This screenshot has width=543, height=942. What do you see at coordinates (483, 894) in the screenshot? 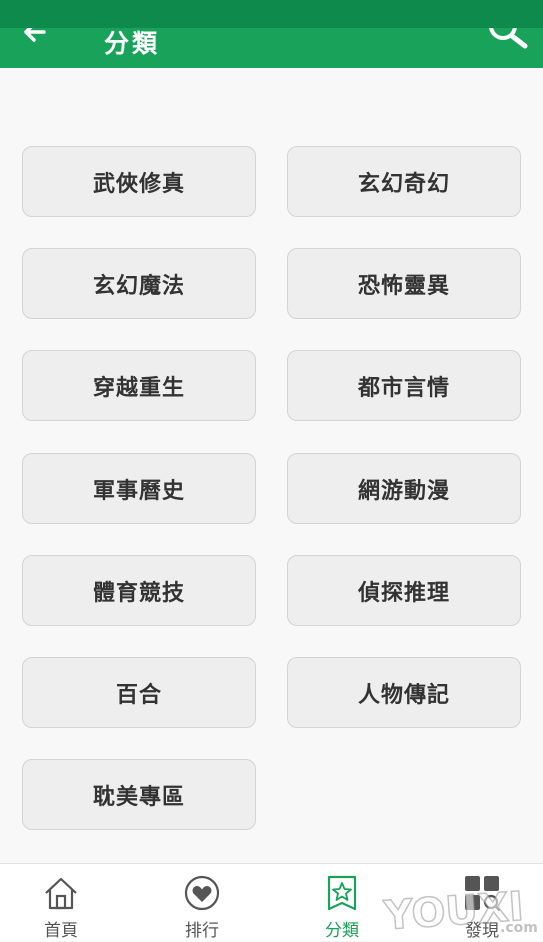
I see `discover-grid-icon` at bounding box center [483, 894].